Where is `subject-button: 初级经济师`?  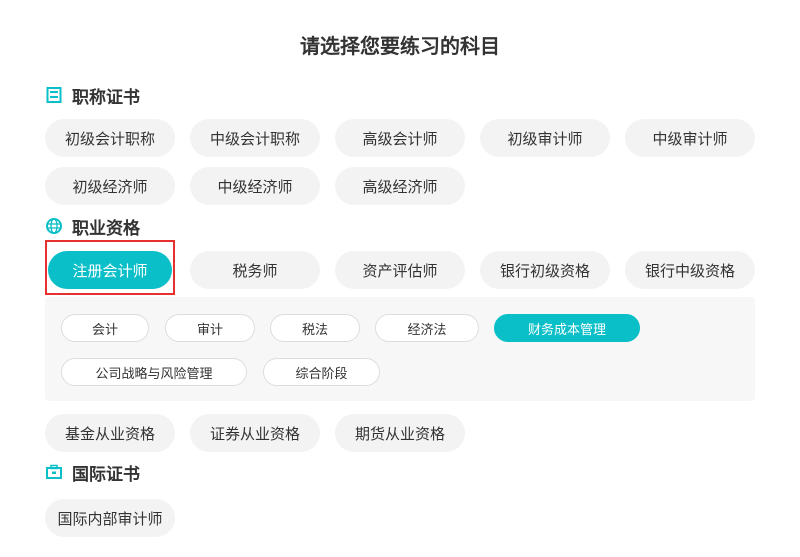 subject-button: 初级经济师 is located at coordinates (110, 186).